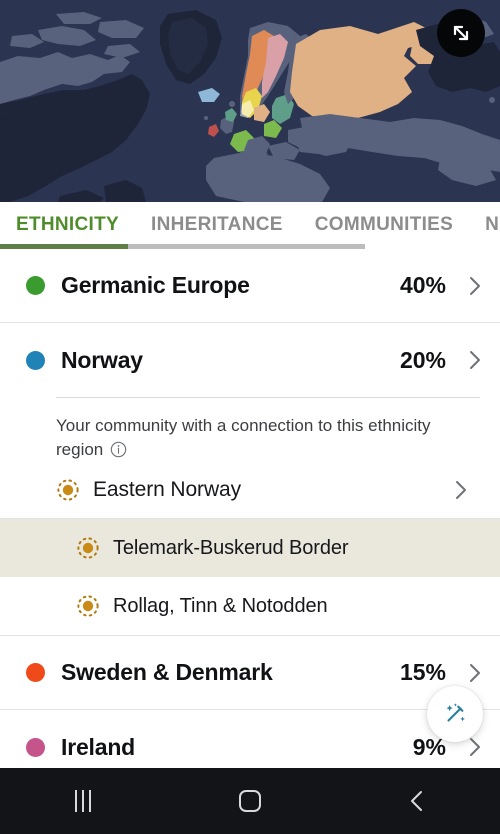 Image resolution: width=500 pixels, height=834 pixels. I want to click on community-row-telemark-buskerud-border: Telemark-Buskerud Border, so click(250, 548).